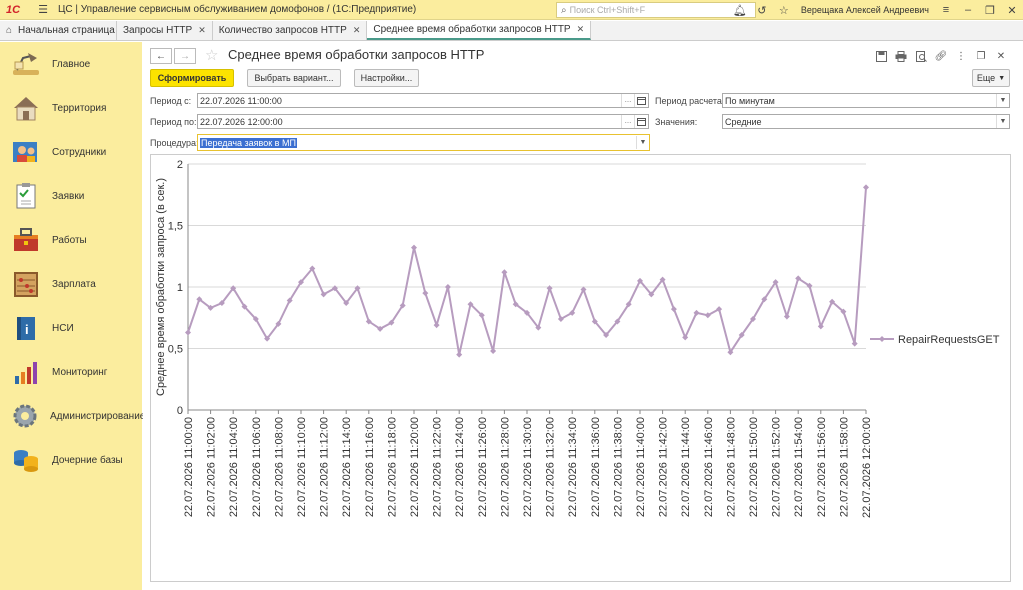  I want to click on minimize-icon: –, so click(968, 10).